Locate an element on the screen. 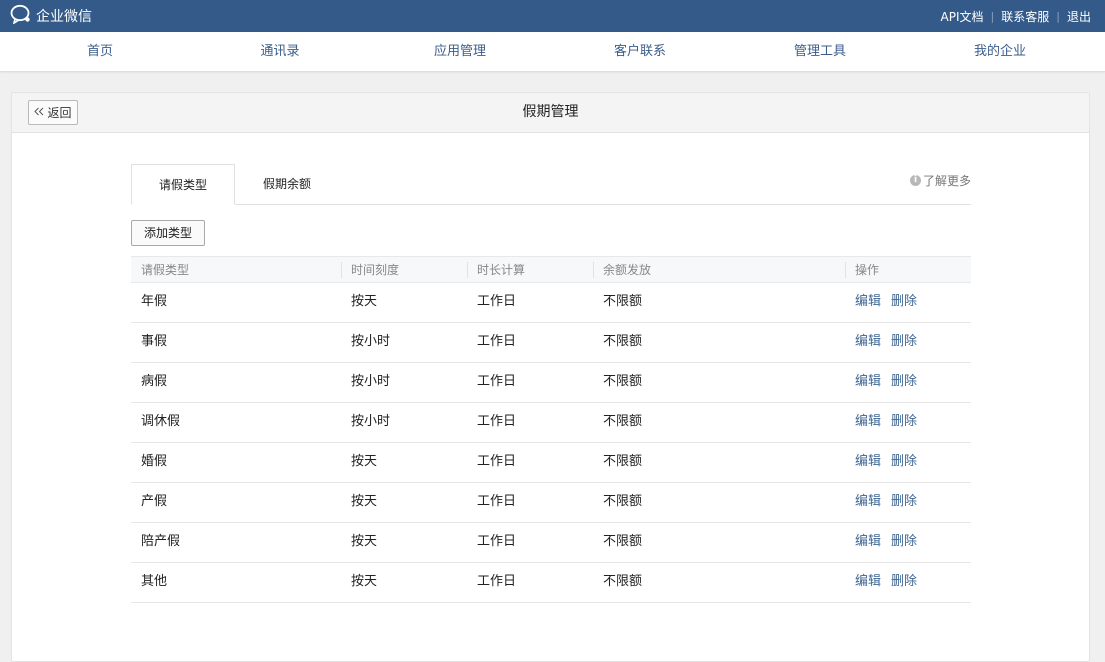 This screenshot has width=1105, height=662. leave-type-cell: 婚假 is located at coordinates (154, 461).